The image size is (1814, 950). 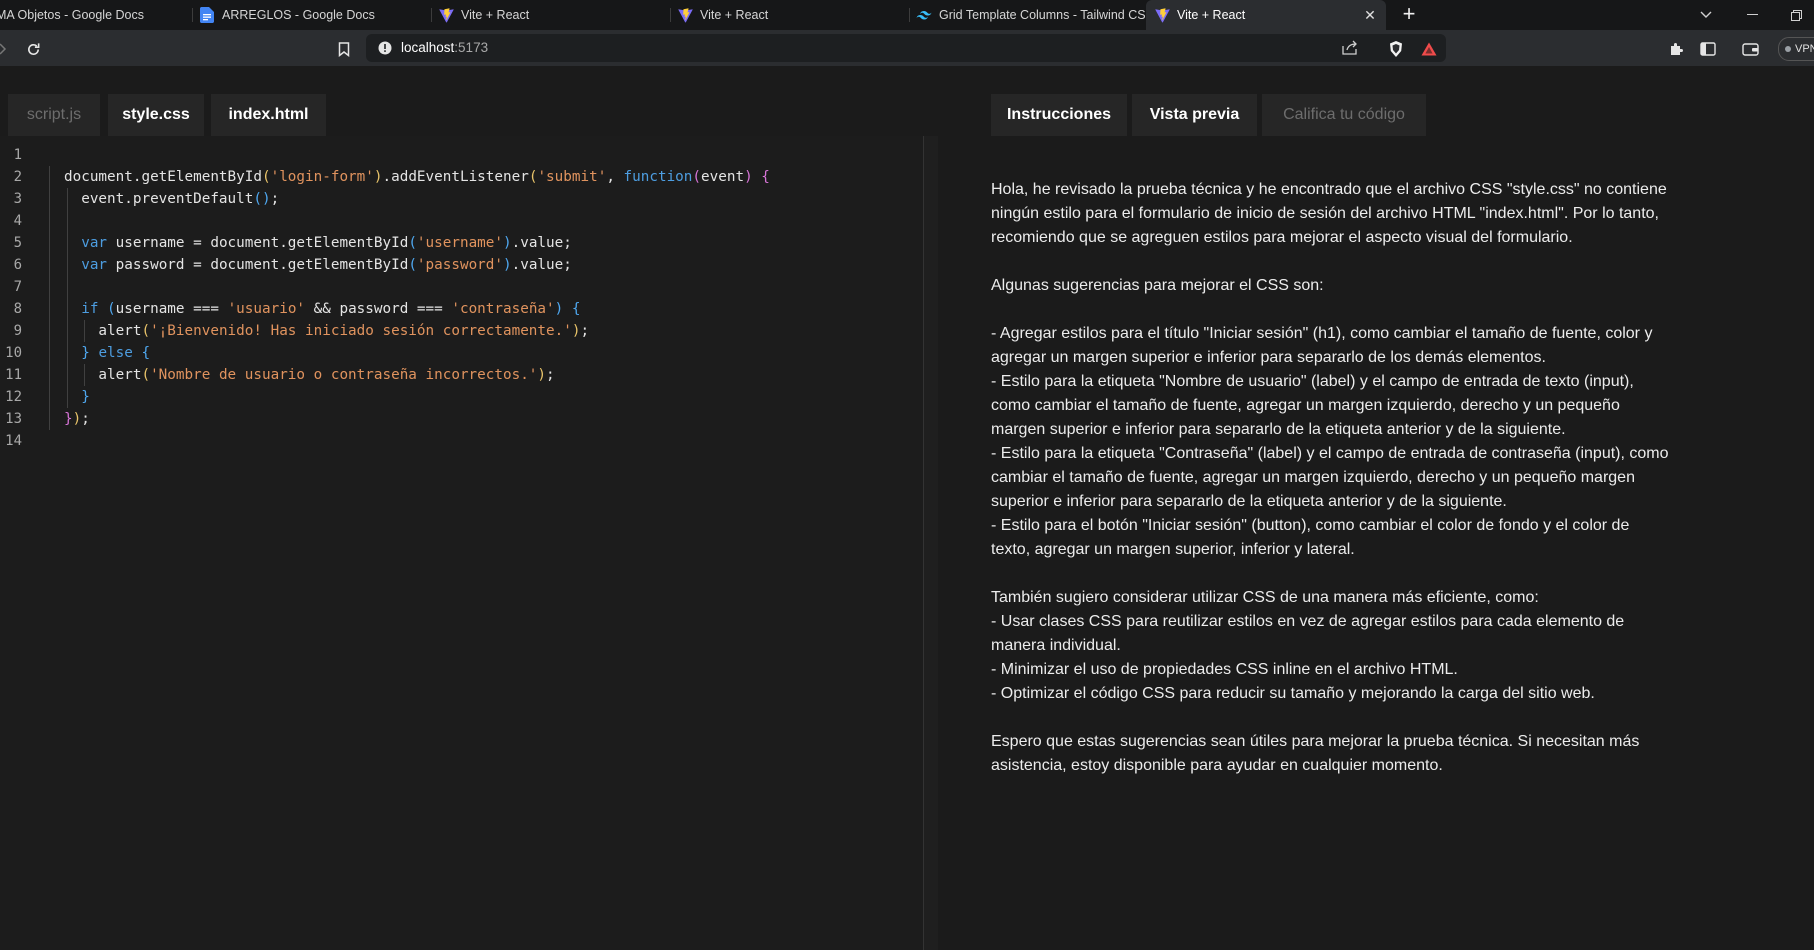 I want to click on extensions-icon, so click(x=1677, y=49).